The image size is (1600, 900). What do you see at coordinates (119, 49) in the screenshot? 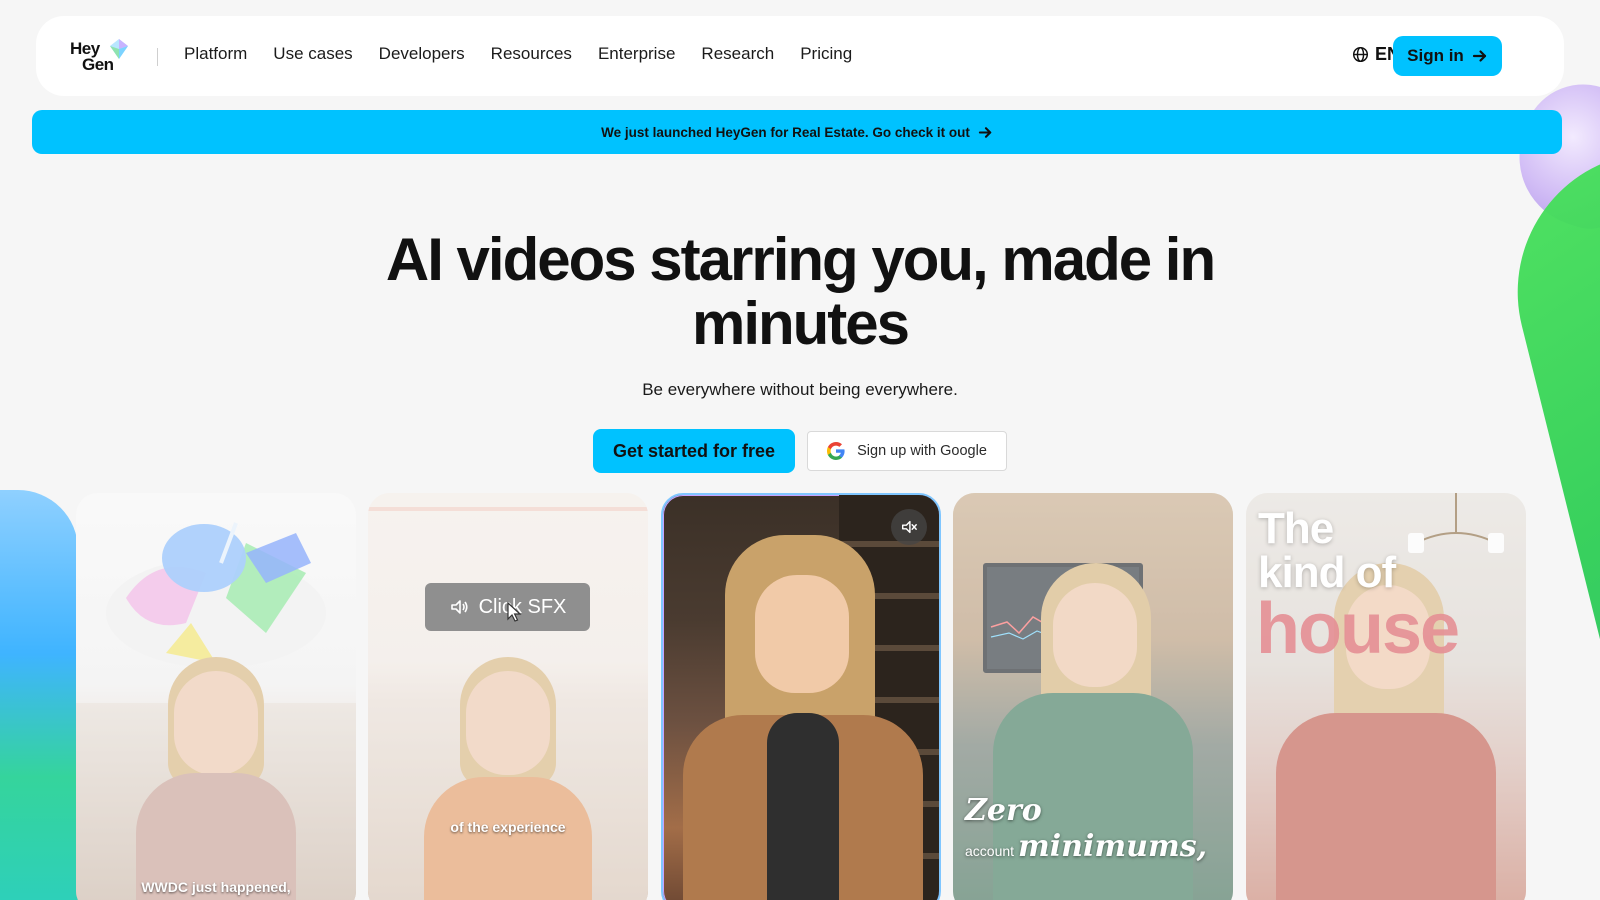
I see `logo-gem-icon` at bounding box center [119, 49].